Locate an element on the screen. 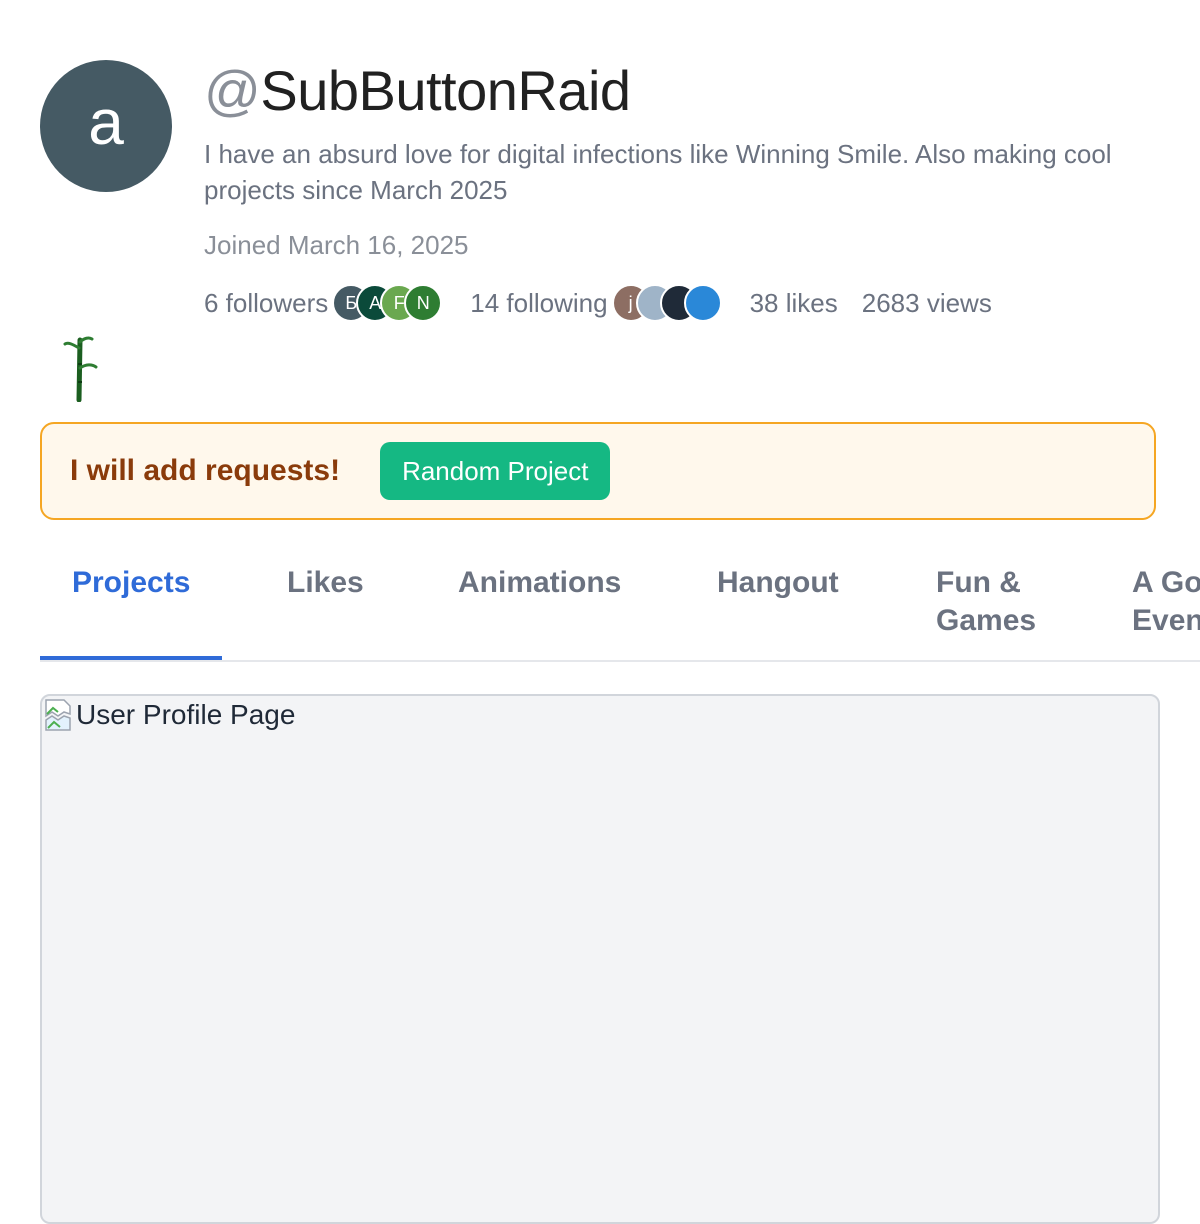  likes-count: 38 likes is located at coordinates (793, 302).